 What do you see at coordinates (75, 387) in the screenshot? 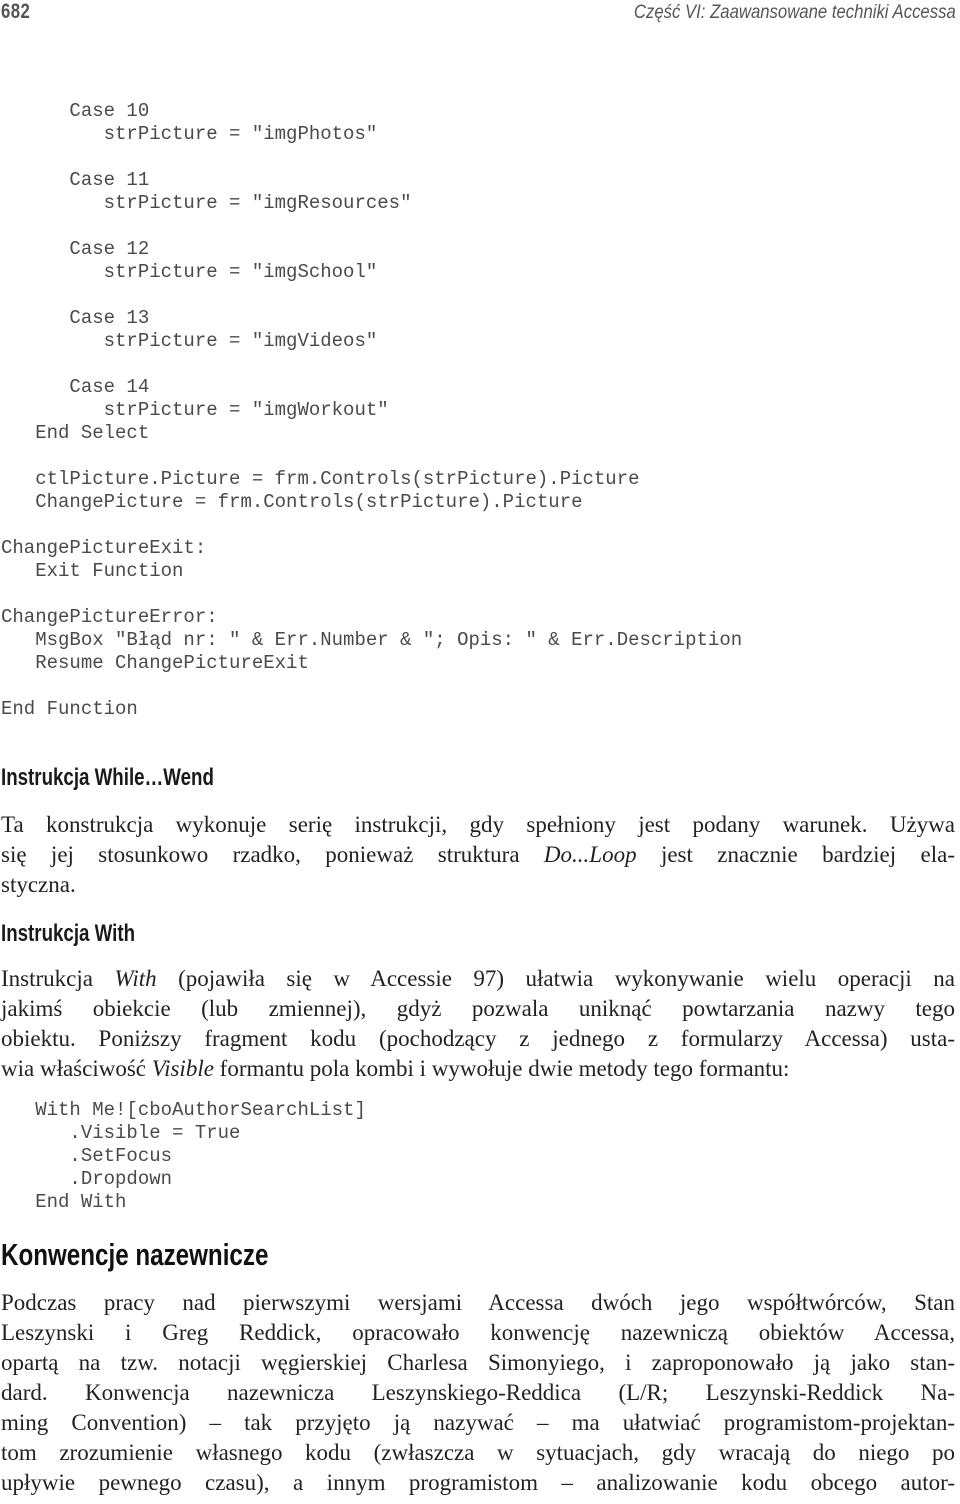
I see `code-line: Case 14` at bounding box center [75, 387].